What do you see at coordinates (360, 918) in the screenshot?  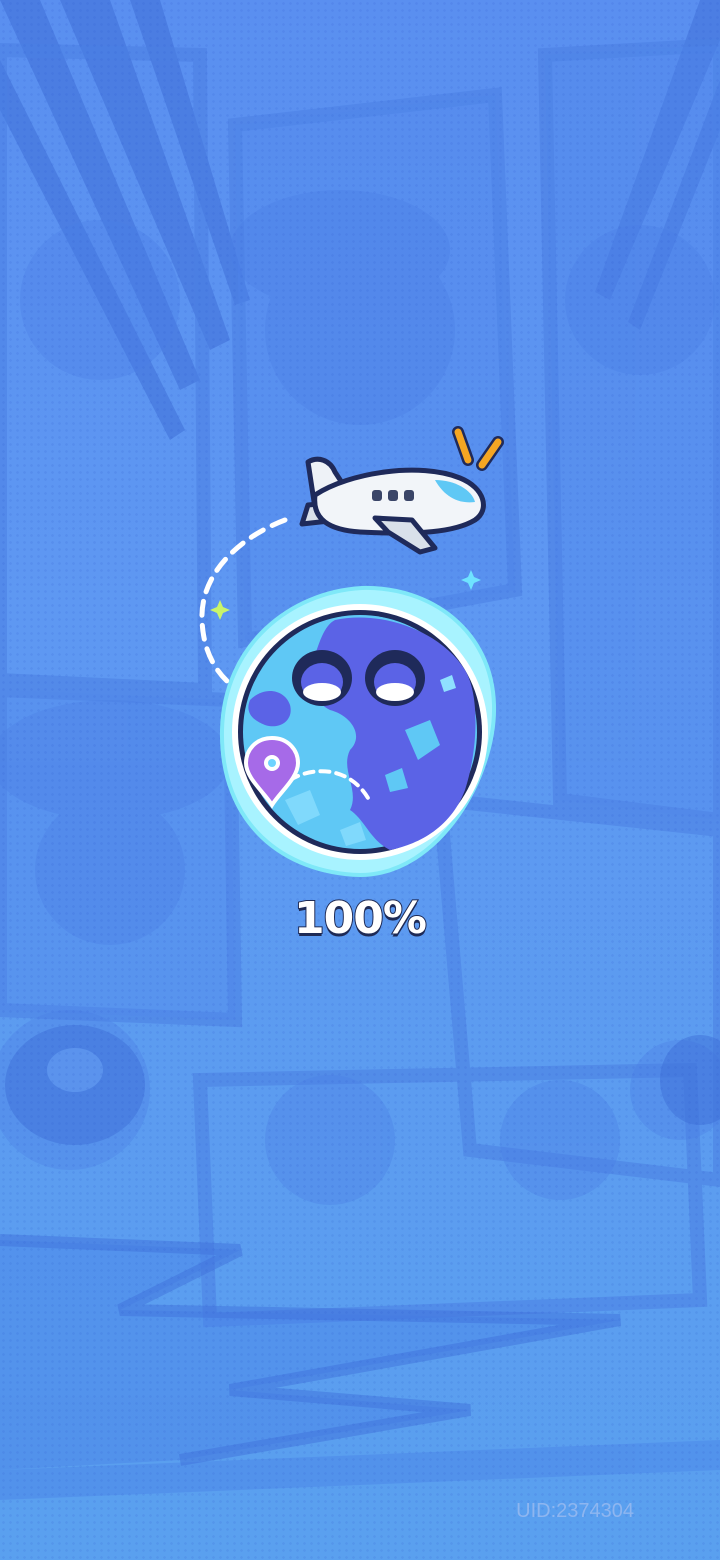 I see `loading-progress-label: 100%` at bounding box center [360, 918].